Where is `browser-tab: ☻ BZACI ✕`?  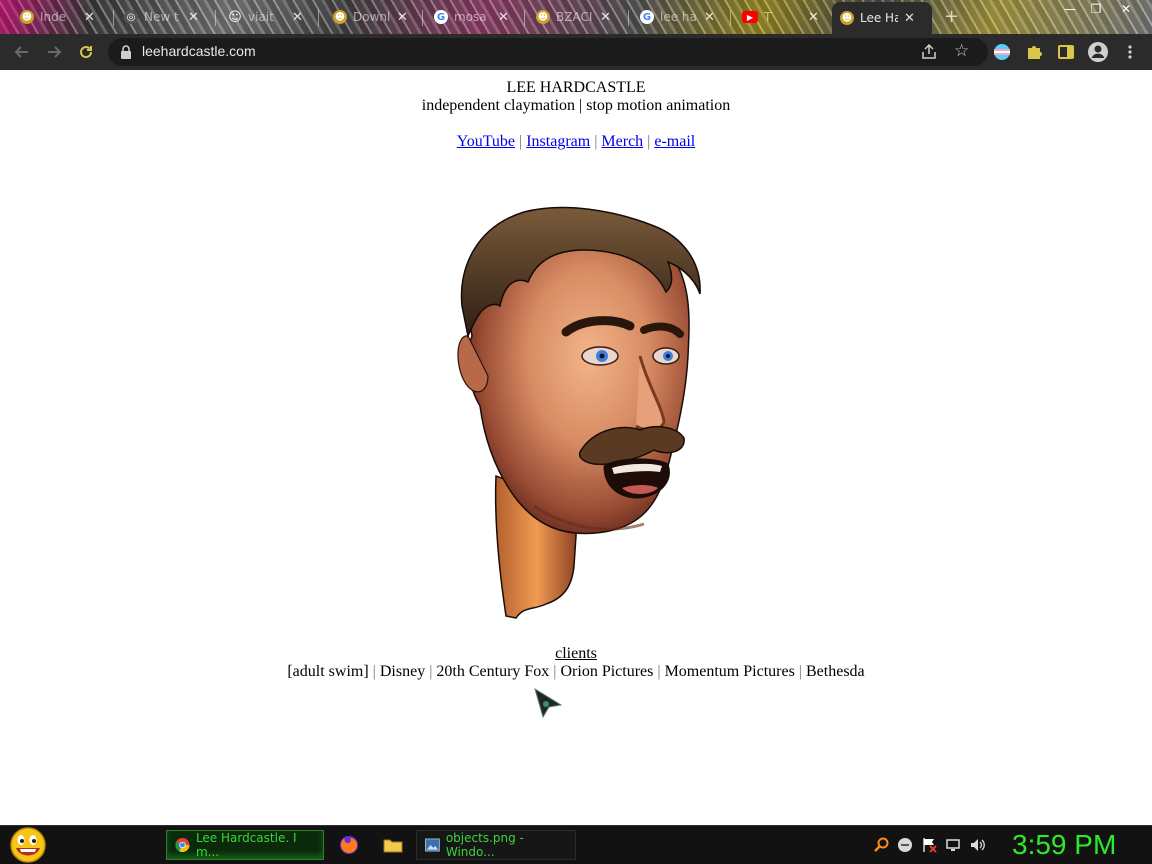 browser-tab: ☻ BZACI ✕ is located at coordinates (573, 17).